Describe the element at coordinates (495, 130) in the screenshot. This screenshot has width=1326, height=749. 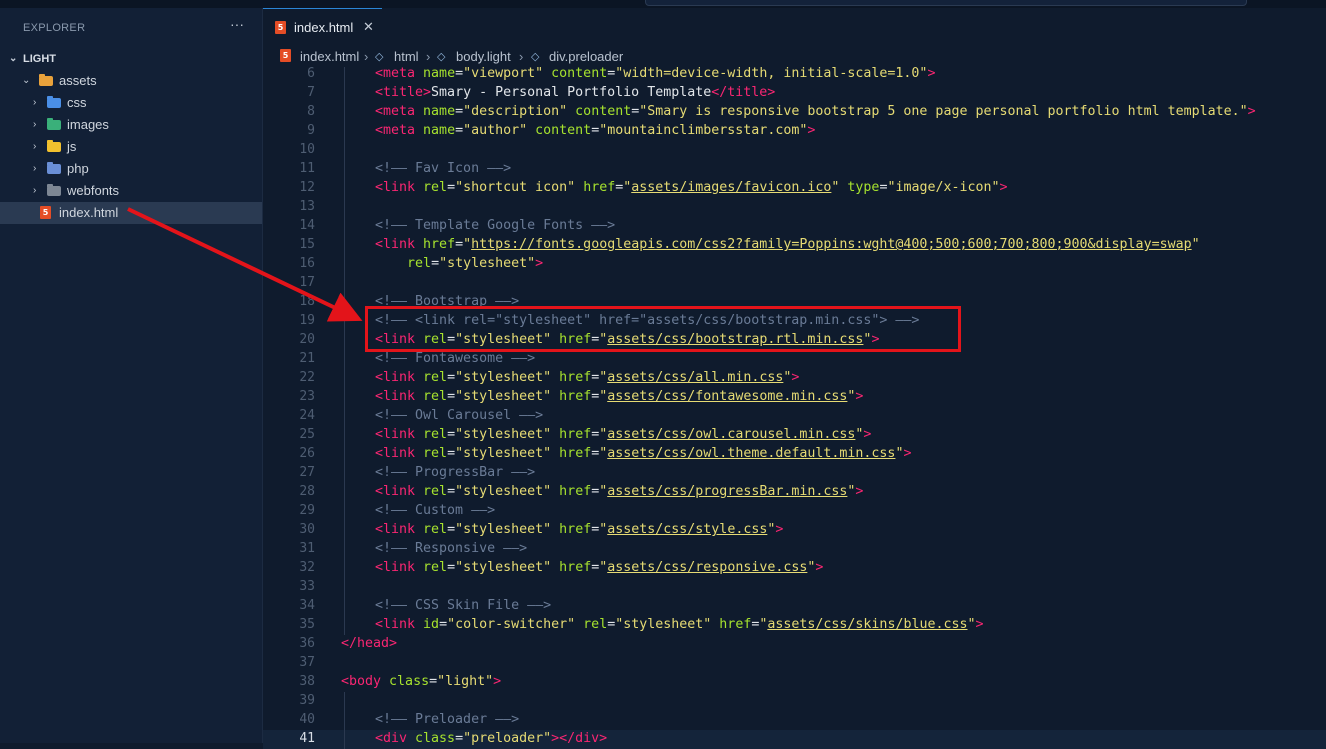
I see `code-token: "author"` at that location.